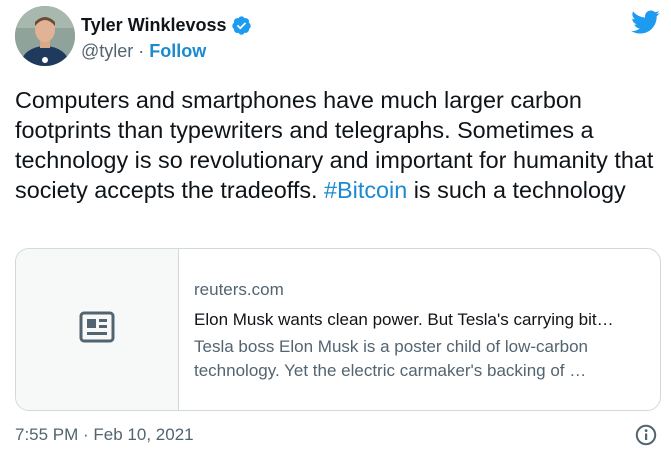 This screenshot has height=458, width=671. What do you see at coordinates (645, 22) in the screenshot?
I see `twitter-bird-icon` at bounding box center [645, 22].